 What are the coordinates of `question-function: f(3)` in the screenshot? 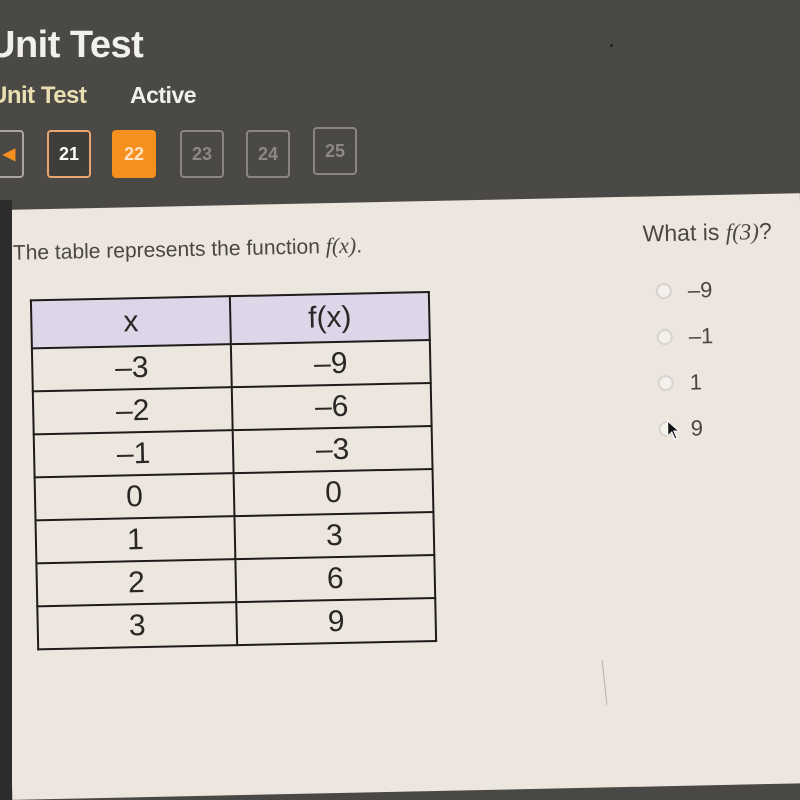 It's located at (742, 232).